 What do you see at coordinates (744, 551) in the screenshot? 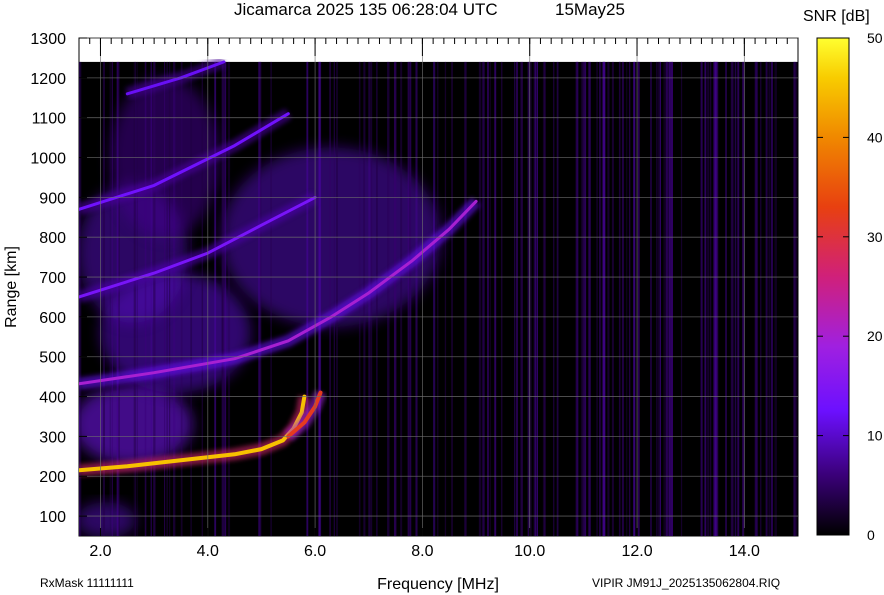
I see `x-tick-label: 14.0` at bounding box center [744, 551].